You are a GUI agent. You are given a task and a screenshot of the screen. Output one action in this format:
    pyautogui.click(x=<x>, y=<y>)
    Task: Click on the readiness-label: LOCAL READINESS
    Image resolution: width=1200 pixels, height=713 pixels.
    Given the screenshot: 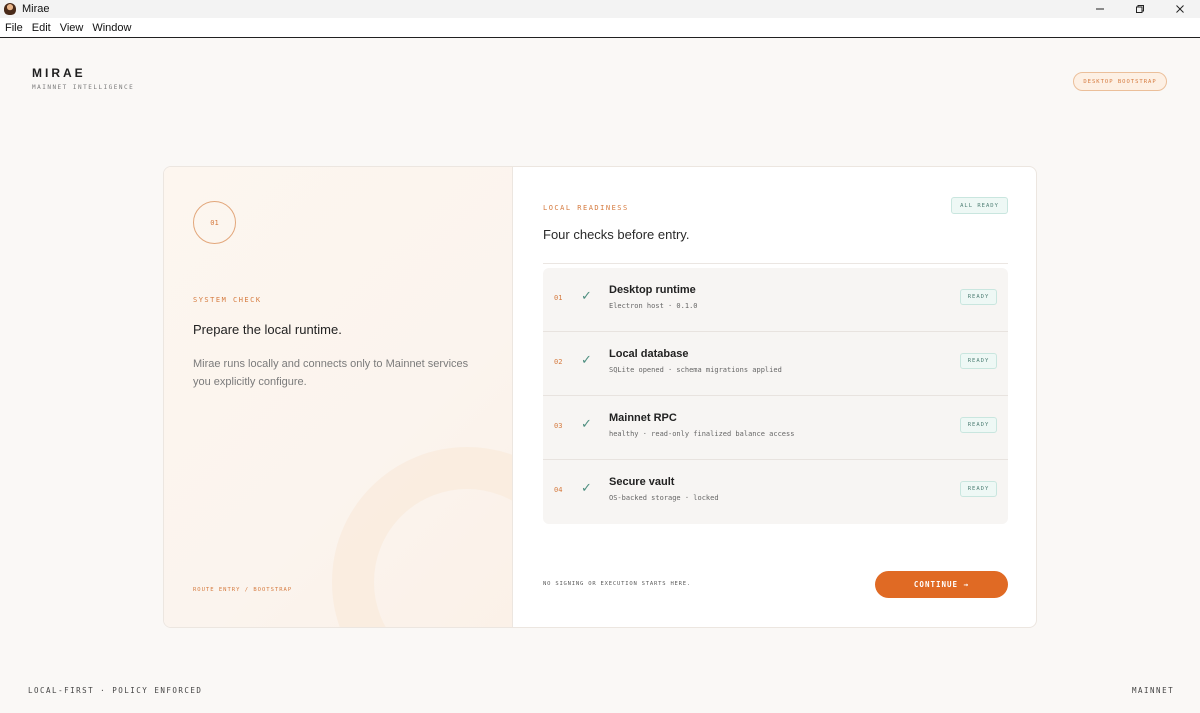 What is the action you would take?
    pyautogui.click(x=586, y=208)
    